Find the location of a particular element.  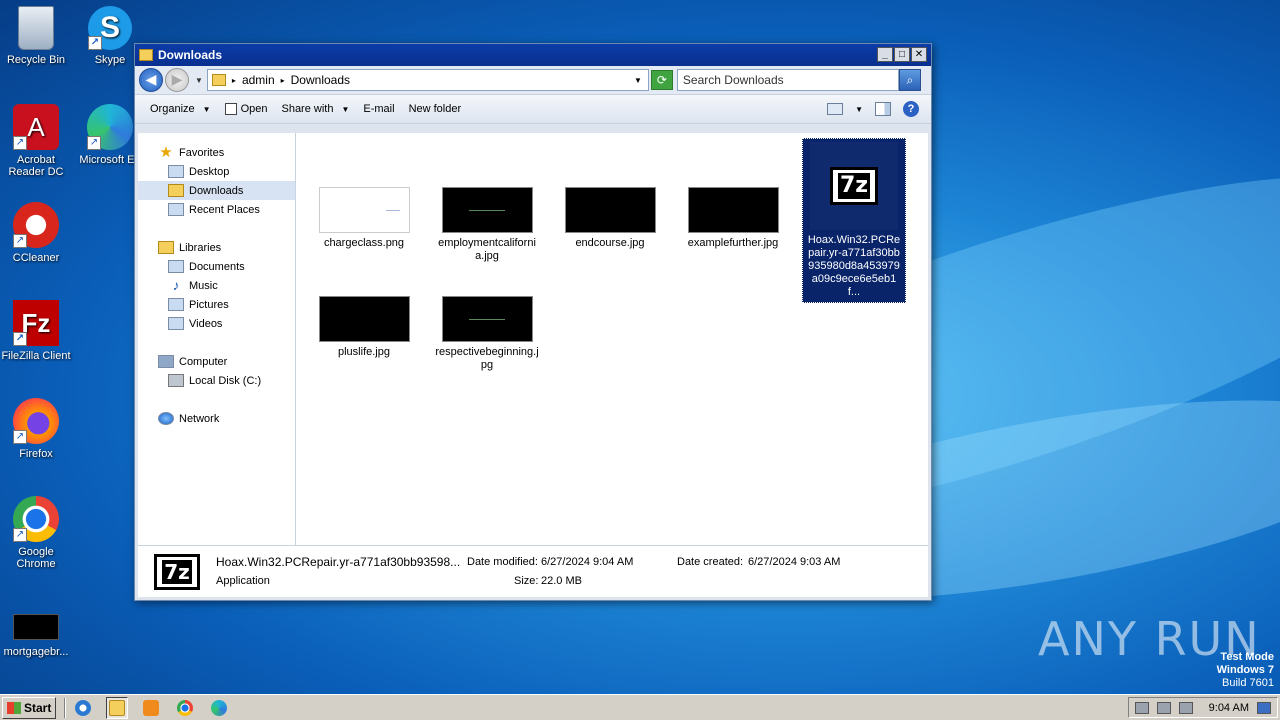

media-player-icon is located at coordinates (151, 707).